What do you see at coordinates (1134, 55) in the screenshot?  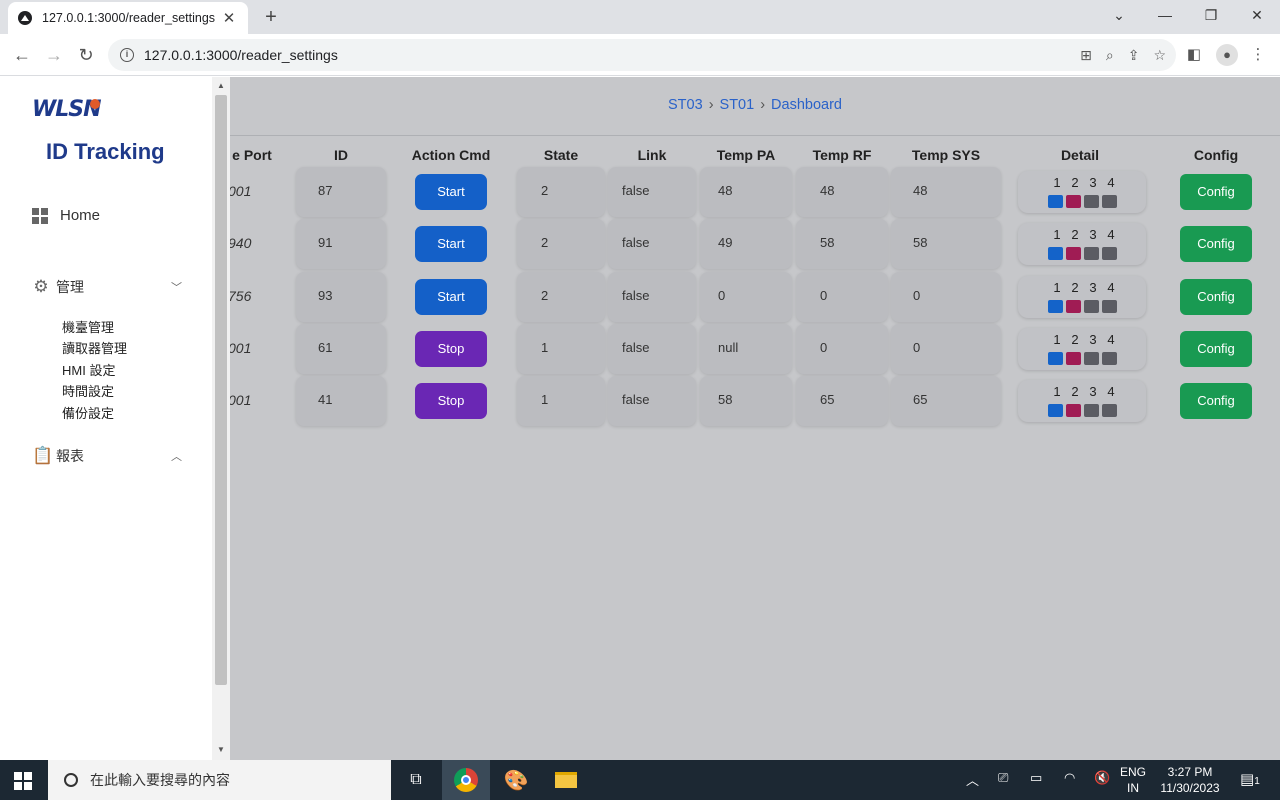 I see `share-icon: ⇪` at bounding box center [1134, 55].